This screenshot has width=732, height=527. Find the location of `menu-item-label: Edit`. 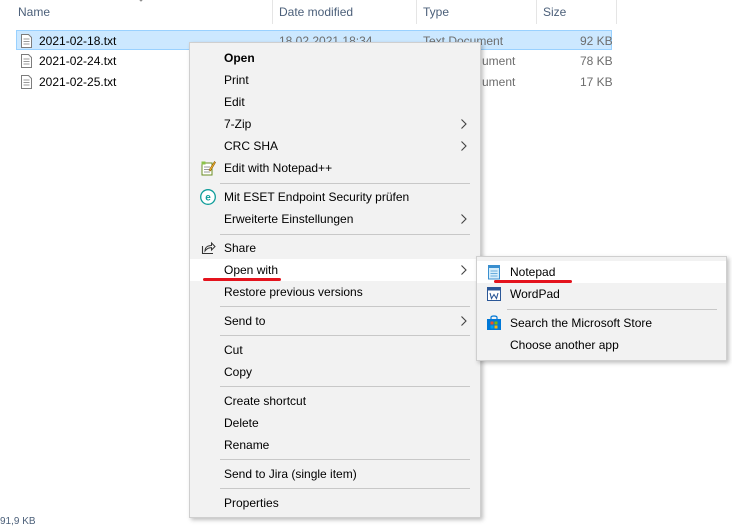

menu-item-label: Edit is located at coordinates (234, 102).